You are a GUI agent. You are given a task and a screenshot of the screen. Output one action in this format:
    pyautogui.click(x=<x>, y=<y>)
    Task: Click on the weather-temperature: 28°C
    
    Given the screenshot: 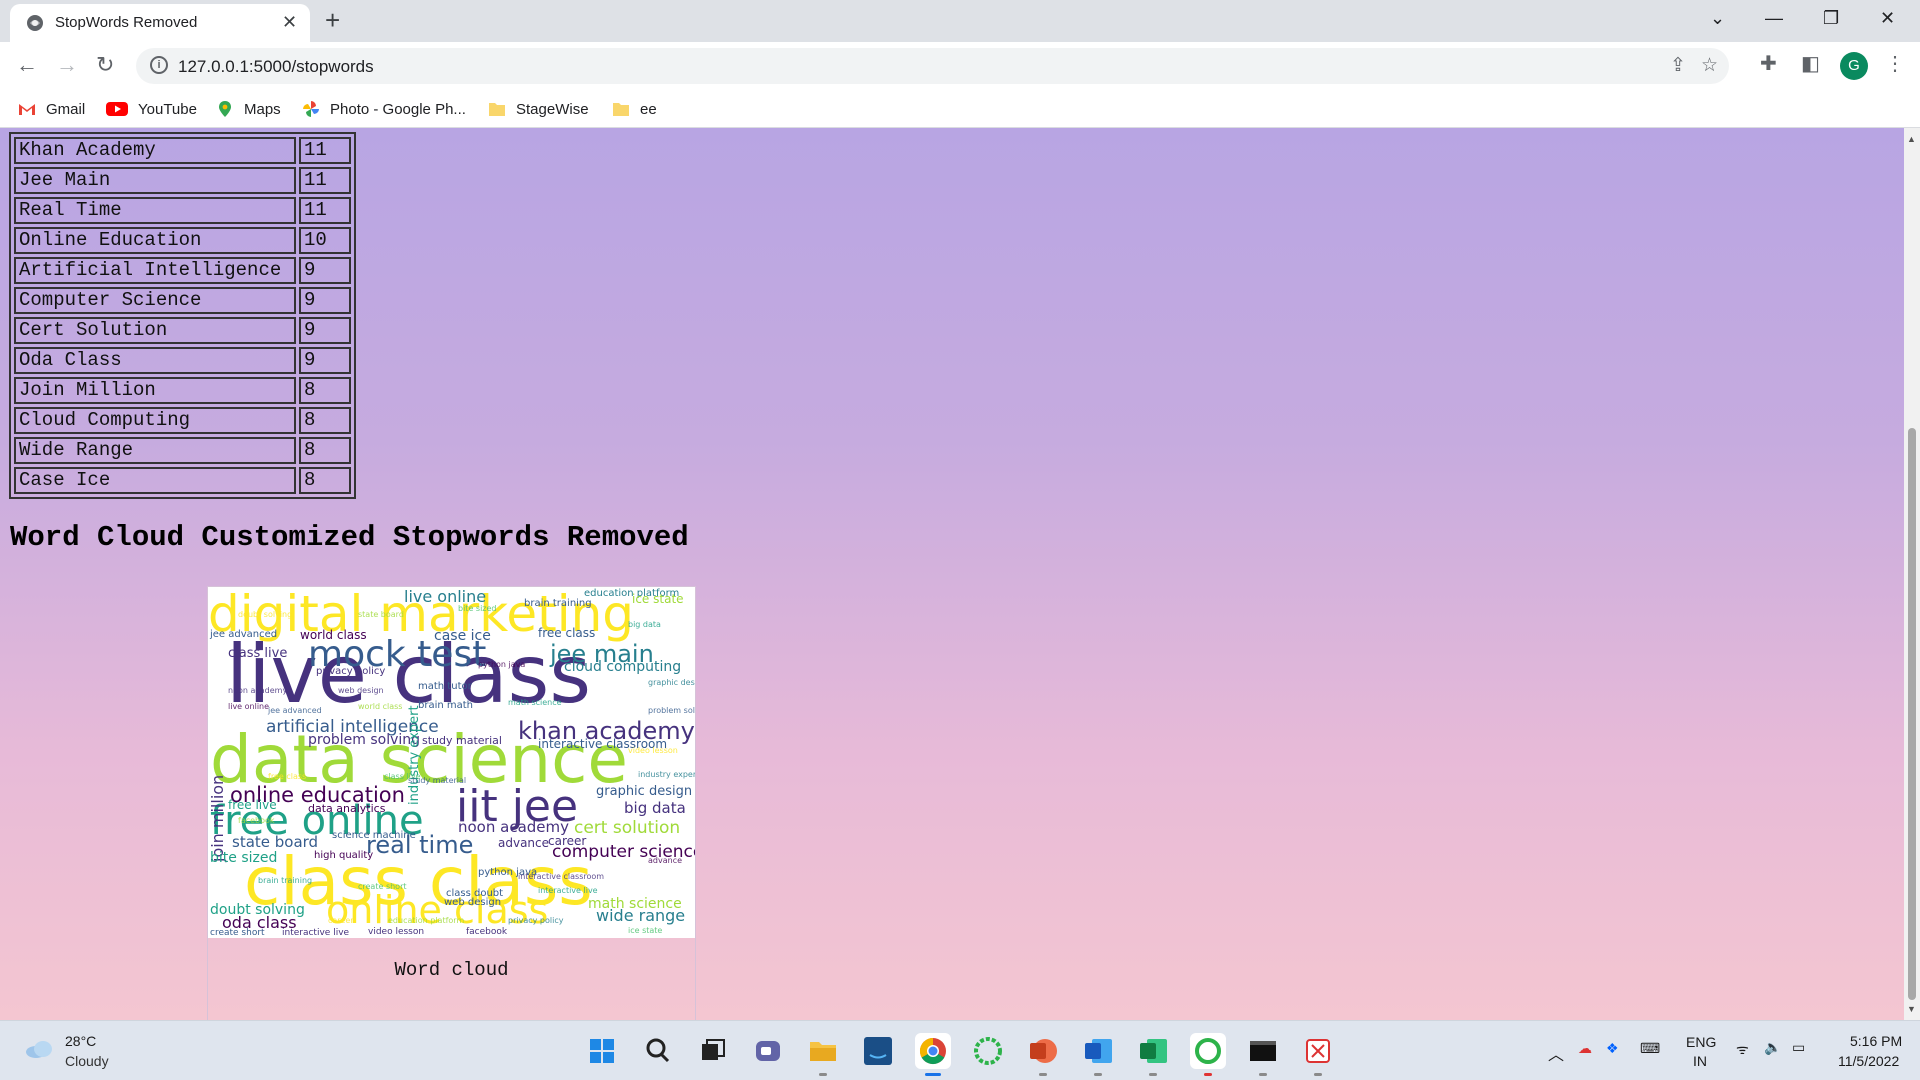 What is the action you would take?
    pyautogui.click(x=80, y=1041)
    